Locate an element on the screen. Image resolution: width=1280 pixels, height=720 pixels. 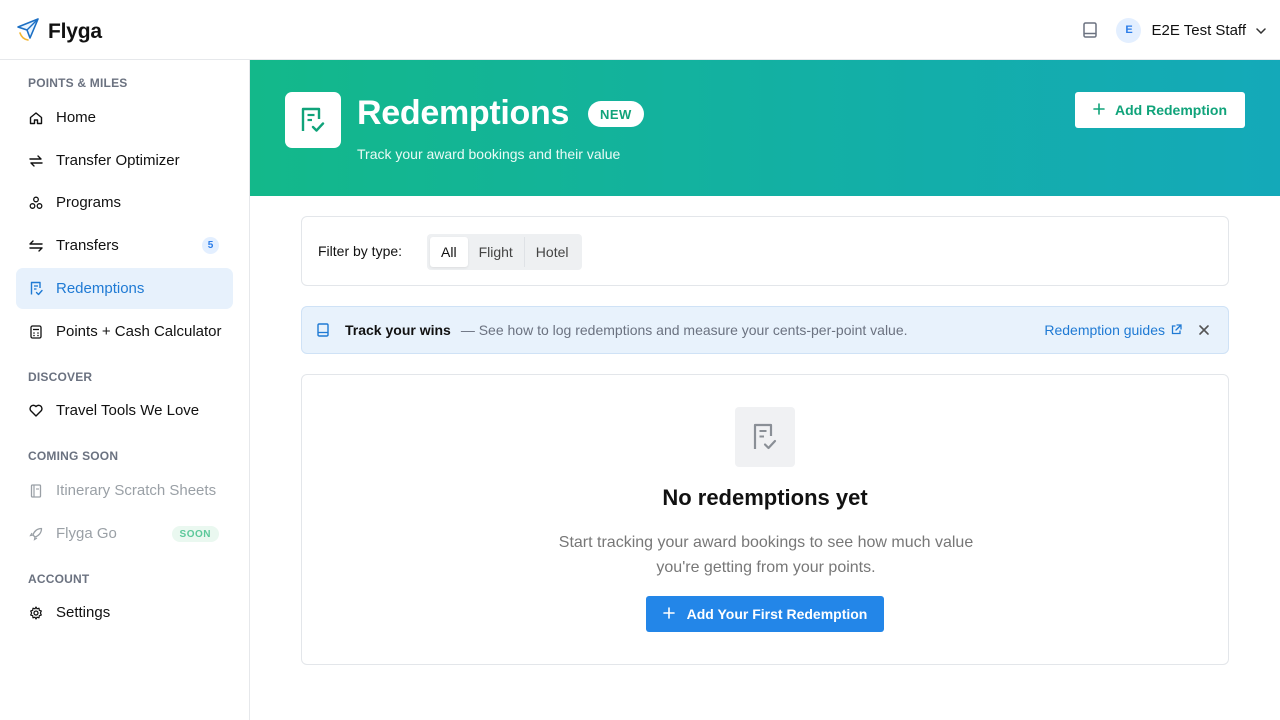
add-first-redemption-label: Add Your First Redemption is located at coordinates (777, 614).